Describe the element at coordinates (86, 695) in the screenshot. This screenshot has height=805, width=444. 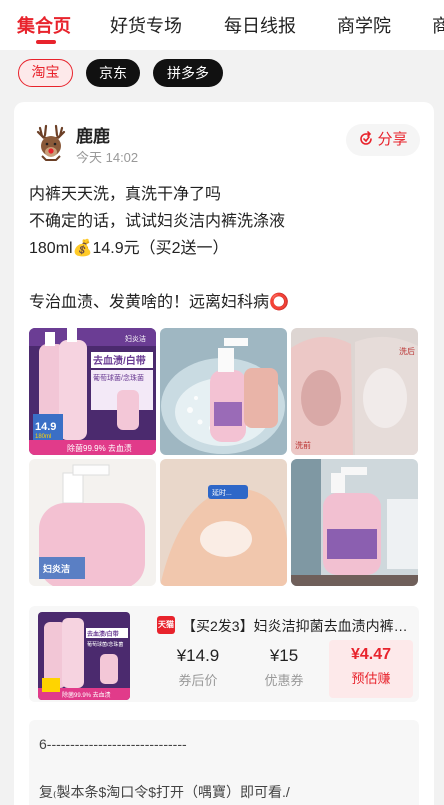
I see `thumb-label: 除菌99.9% 去血渍` at that location.